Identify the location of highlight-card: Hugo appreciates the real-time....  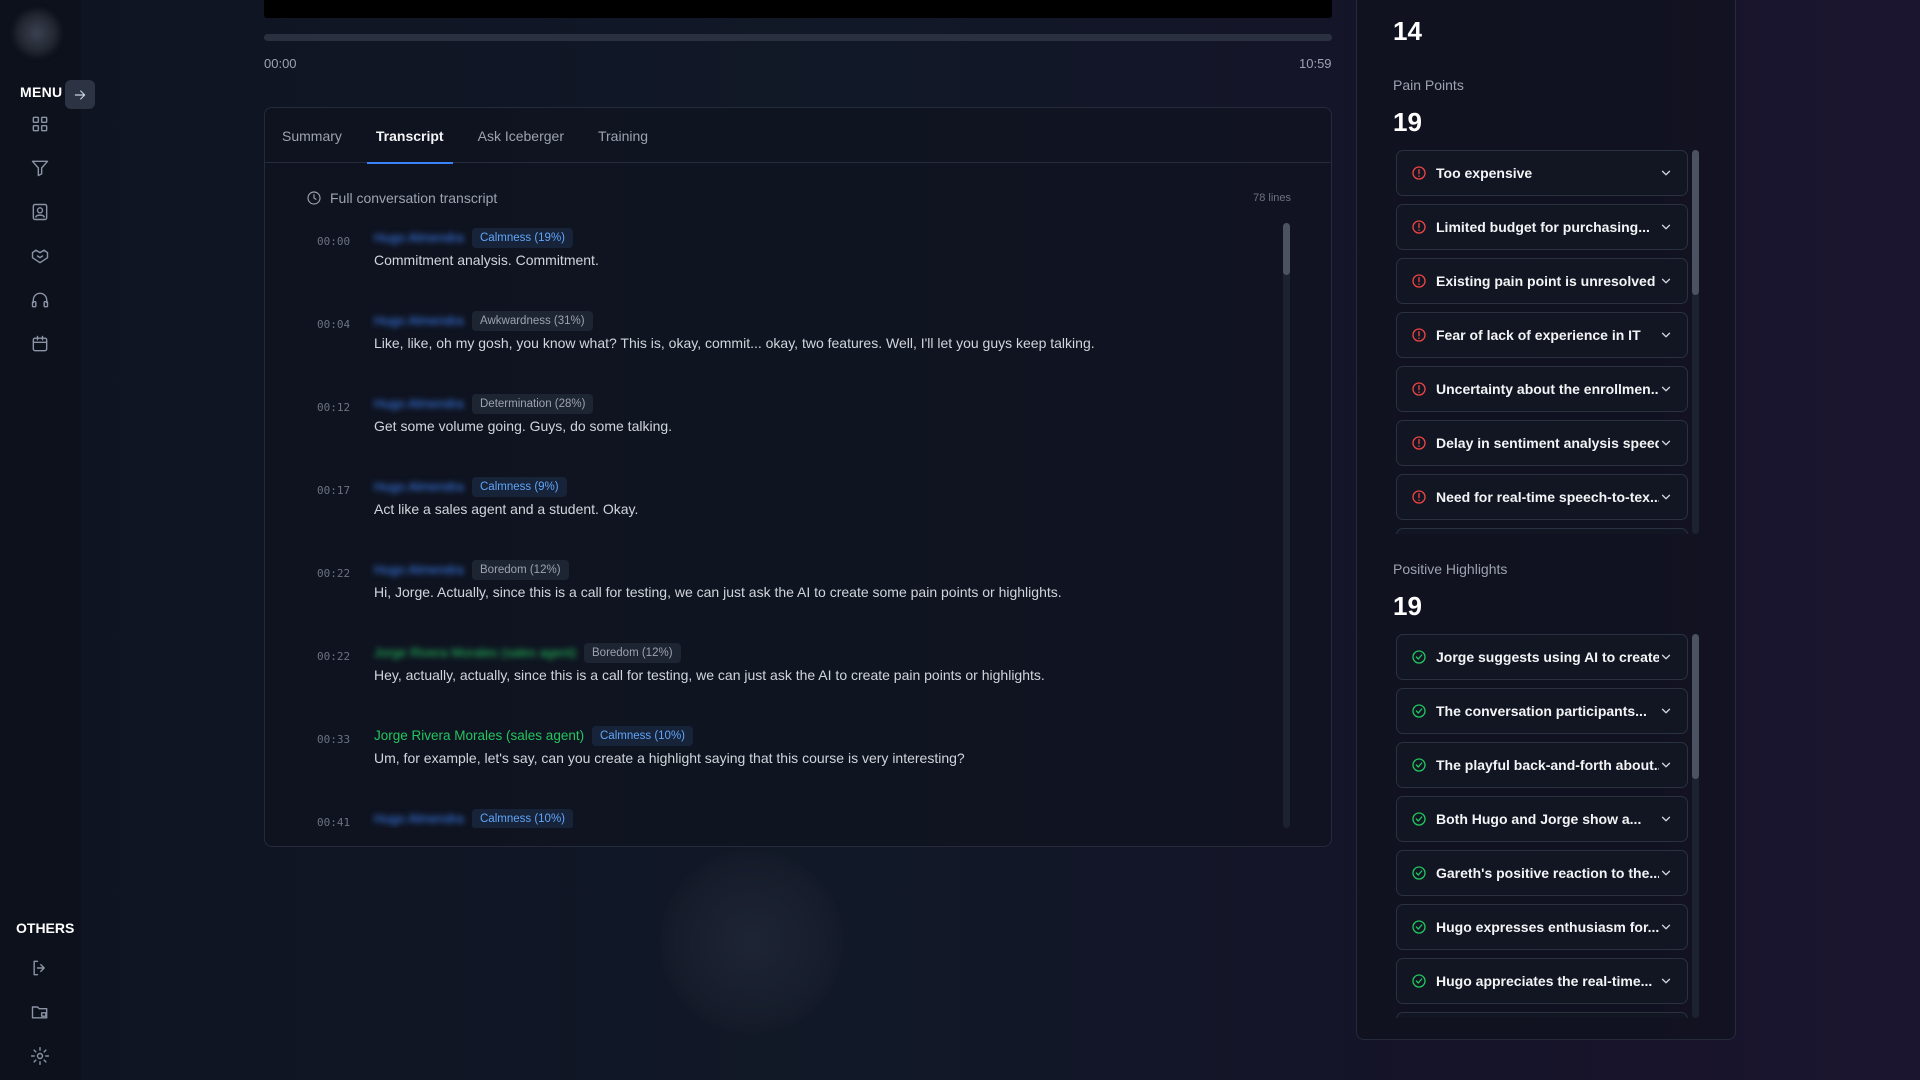
(1542, 981).